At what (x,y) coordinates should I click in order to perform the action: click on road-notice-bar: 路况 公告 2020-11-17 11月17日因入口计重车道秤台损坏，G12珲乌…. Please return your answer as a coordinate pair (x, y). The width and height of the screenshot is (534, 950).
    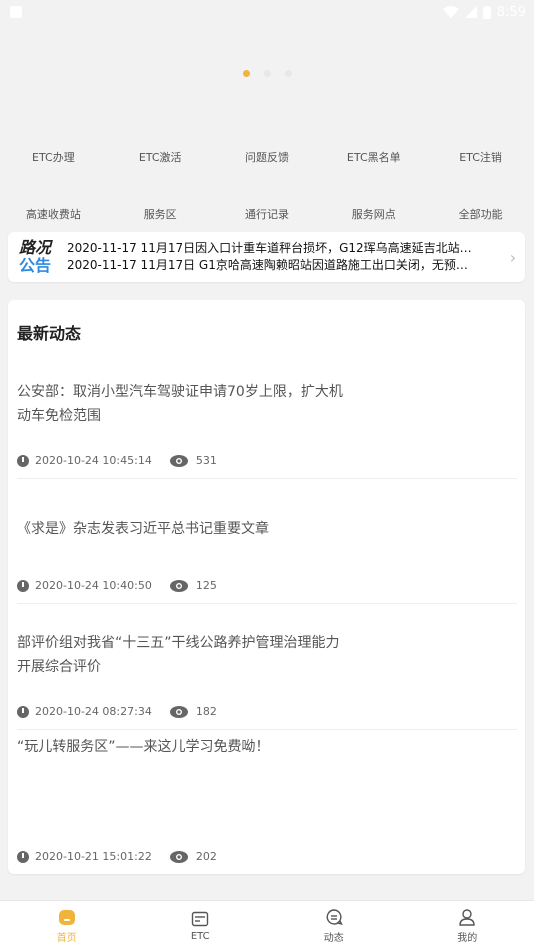
    Looking at the image, I should click on (266, 257).